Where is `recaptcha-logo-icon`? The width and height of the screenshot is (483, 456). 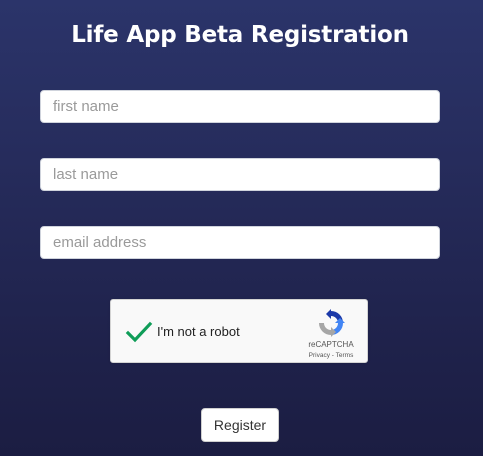 recaptcha-logo-icon is located at coordinates (332, 323).